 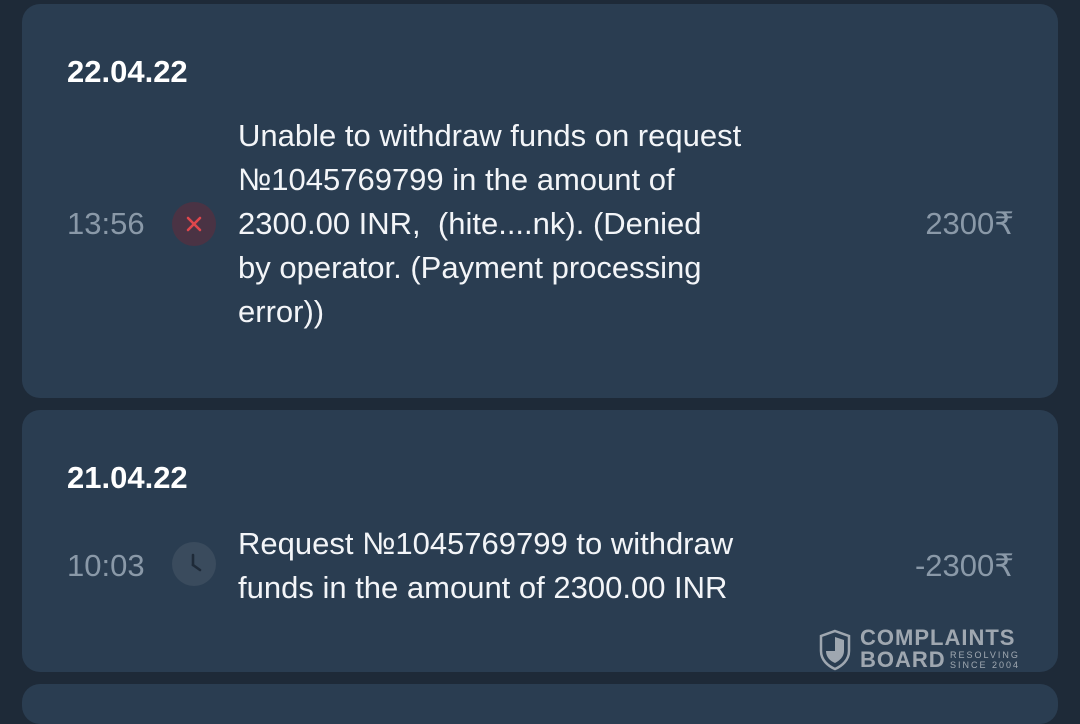 I want to click on clock-icon, so click(x=194, y=564).